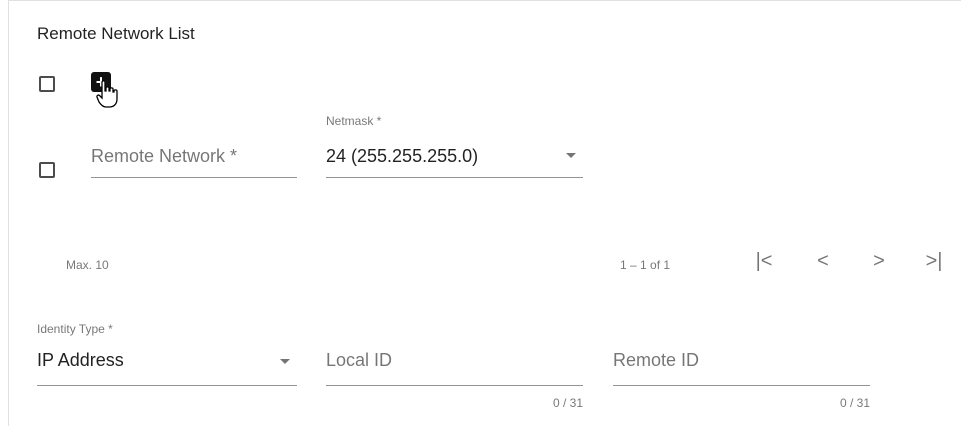  I want to click on local-id-counter: 0 / 31, so click(567, 403).